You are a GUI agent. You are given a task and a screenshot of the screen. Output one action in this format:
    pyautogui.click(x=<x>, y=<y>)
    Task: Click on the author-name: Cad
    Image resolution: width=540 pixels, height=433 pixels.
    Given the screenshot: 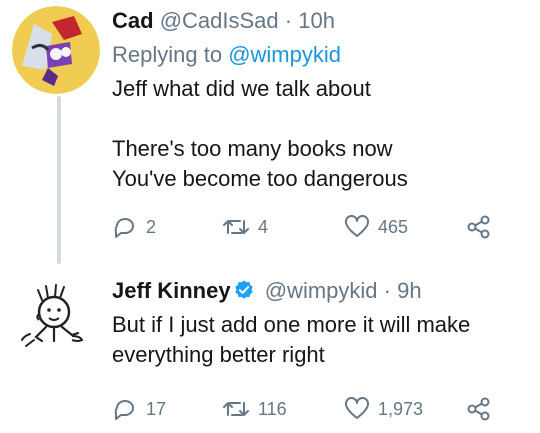 What is the action you would take?
    pyautogui.click(x=133, y=20)
    